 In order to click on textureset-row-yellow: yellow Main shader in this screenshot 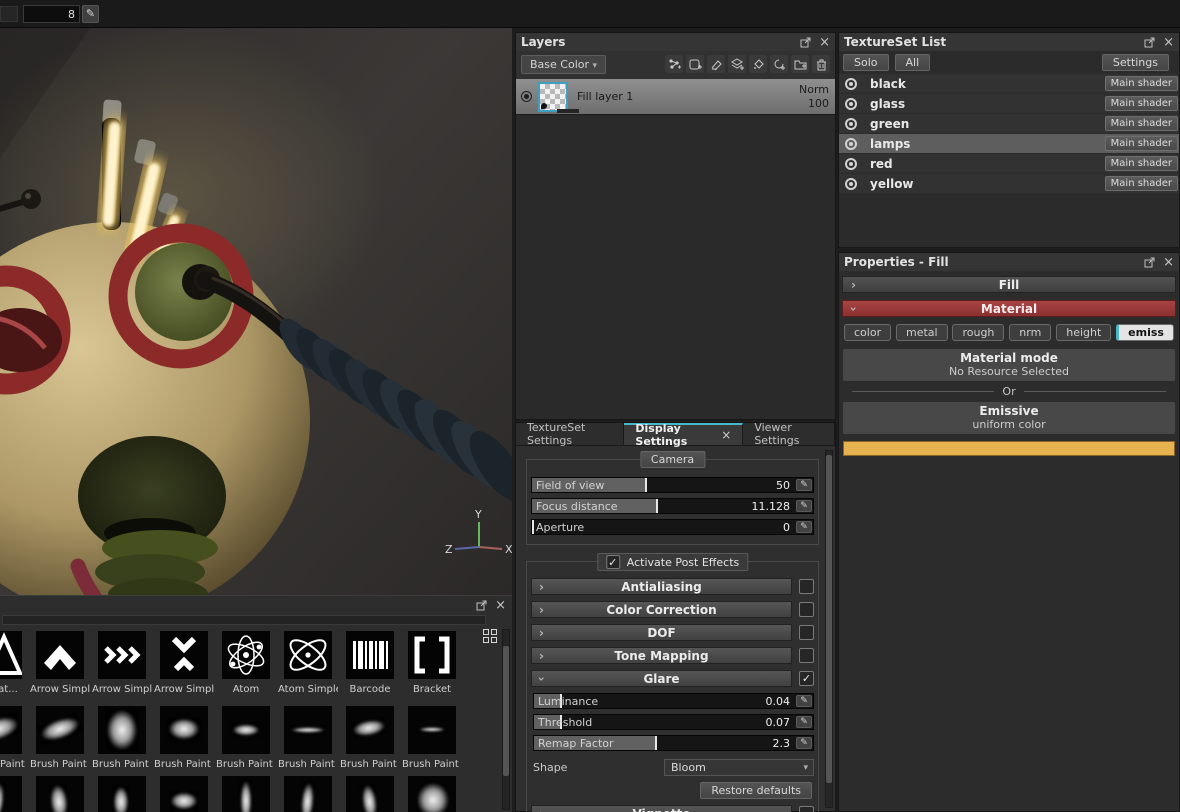, I will do `click(1009, 183)`.